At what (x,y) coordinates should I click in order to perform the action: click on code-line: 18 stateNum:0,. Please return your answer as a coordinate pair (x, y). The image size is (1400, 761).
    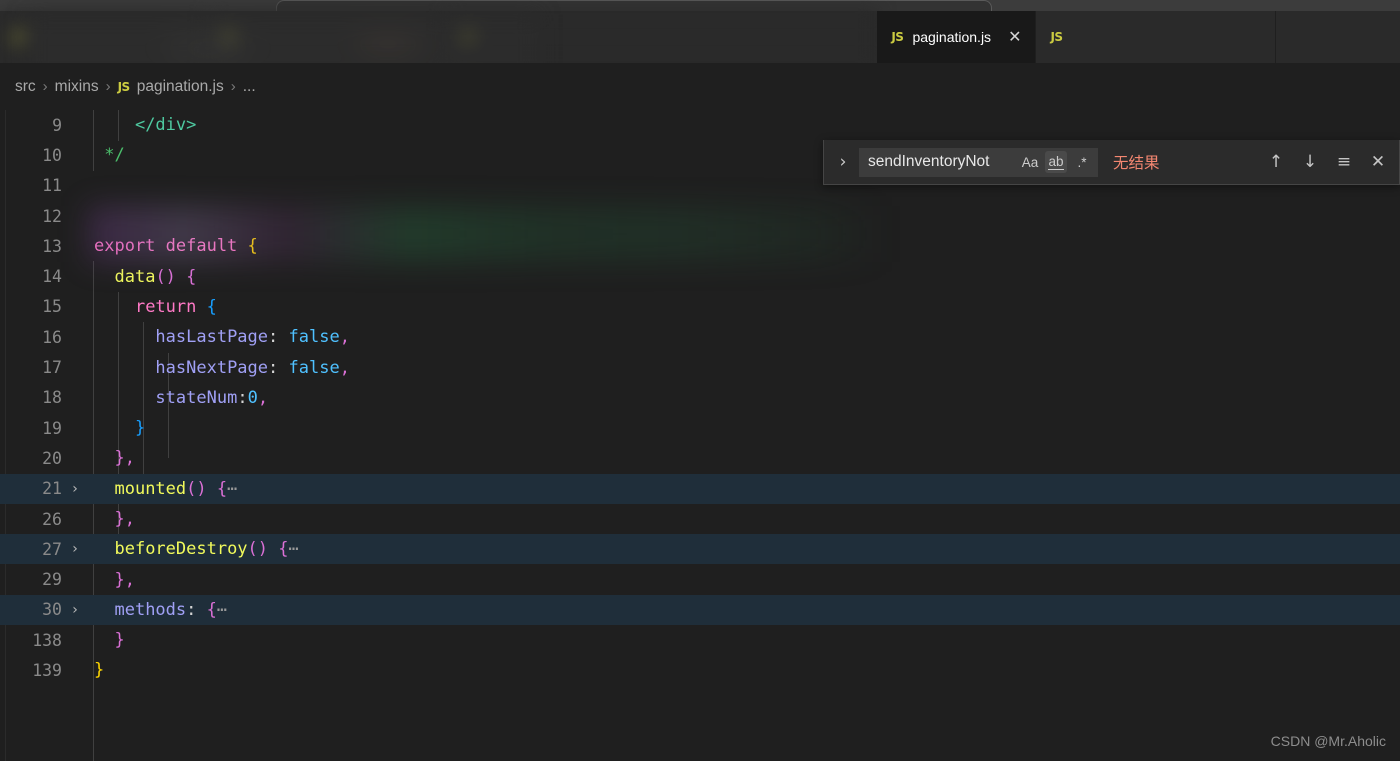
    Looking at the image, I should click on (700, 398).